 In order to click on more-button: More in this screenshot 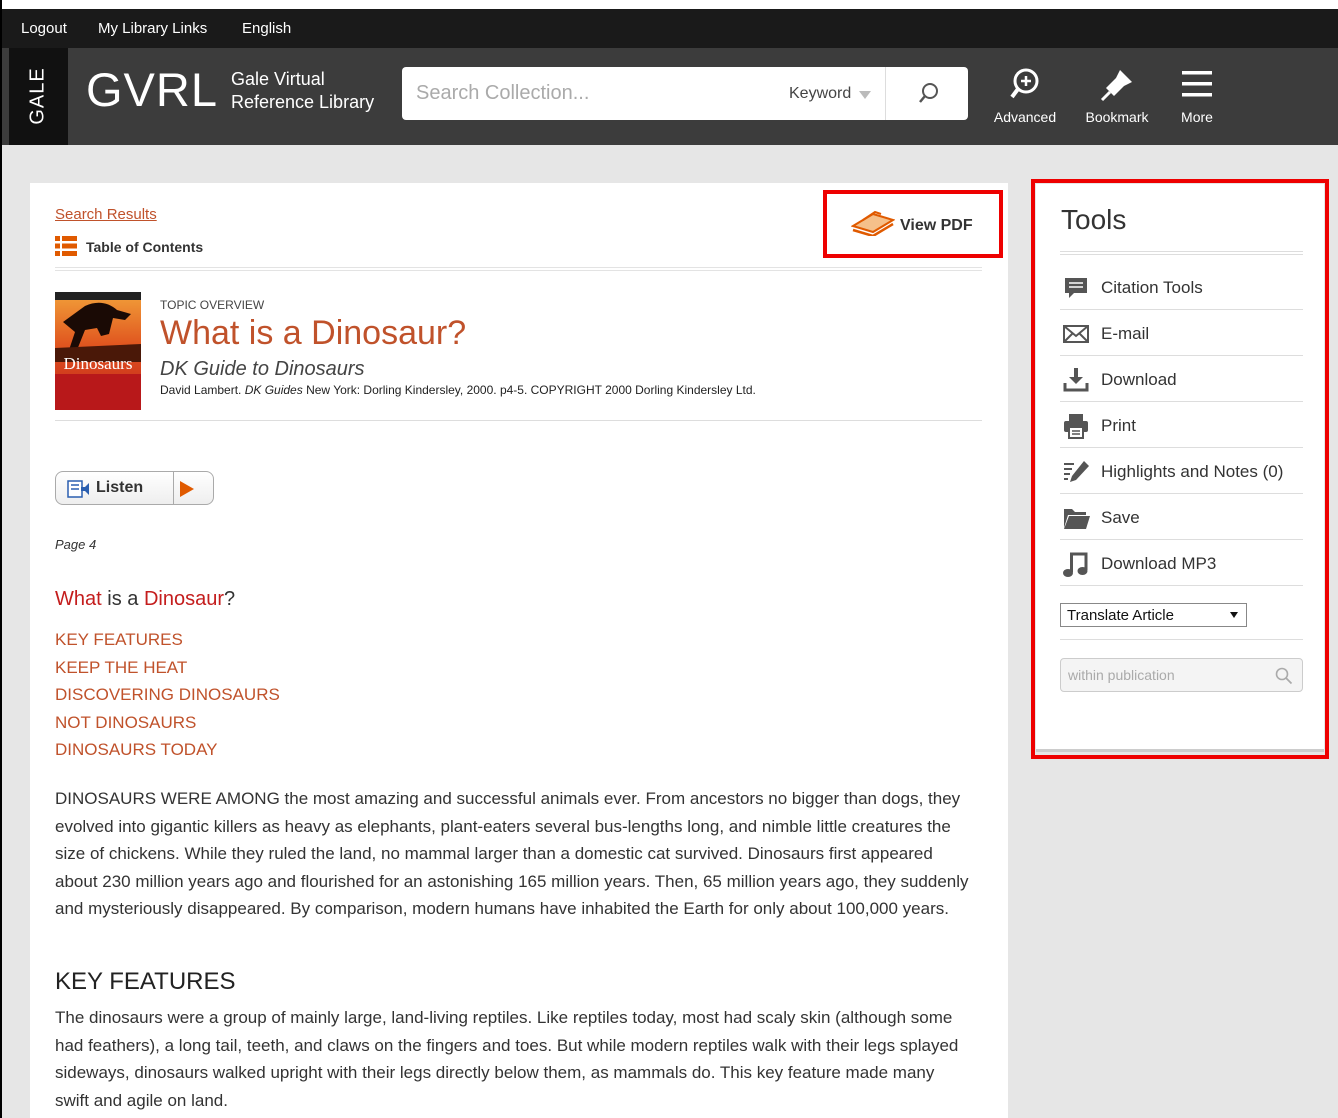, I will do `click(1197, 96)`.